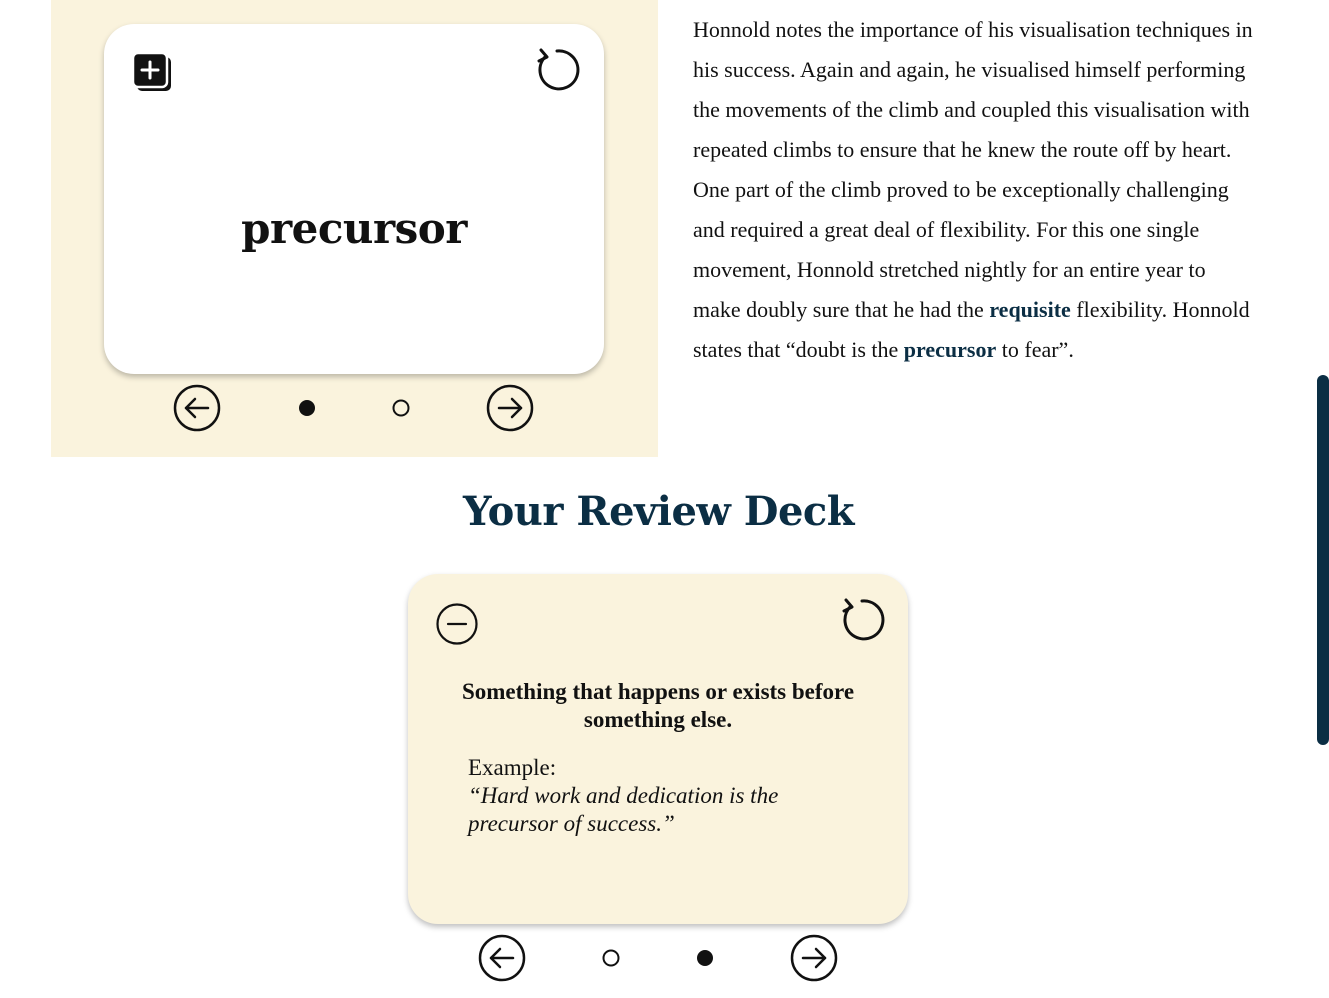  What do you see at coordinates (354, 199) in the screenshot?
I see `flashcard-front: precursor` at bounding box center [354, 199].